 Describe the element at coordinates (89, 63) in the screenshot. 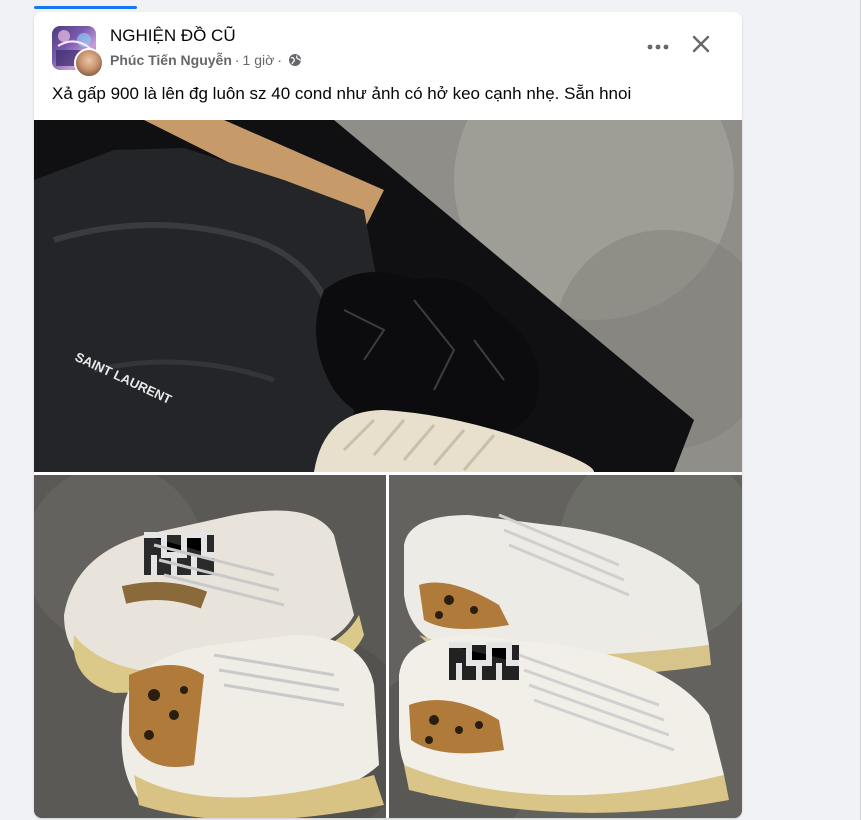

I see `user-avatar` at that location.